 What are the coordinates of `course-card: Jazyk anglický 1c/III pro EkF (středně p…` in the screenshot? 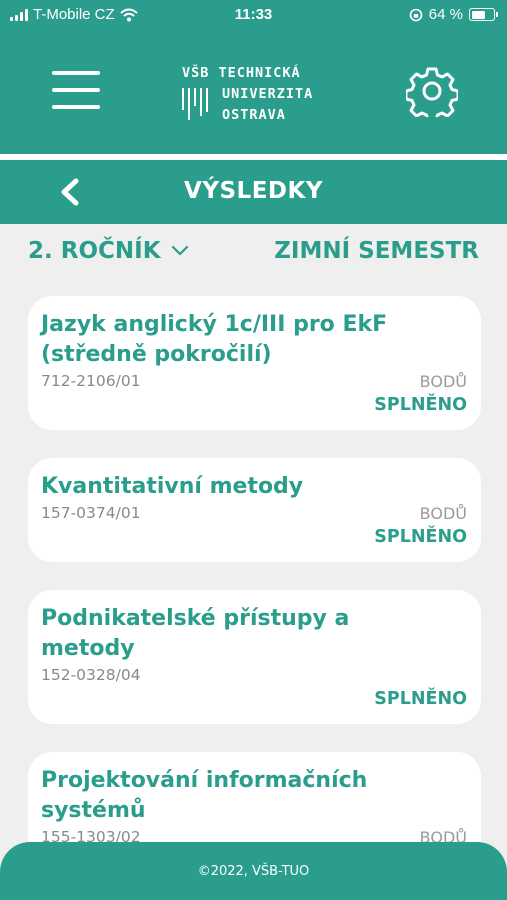 It's located at (254, 363).